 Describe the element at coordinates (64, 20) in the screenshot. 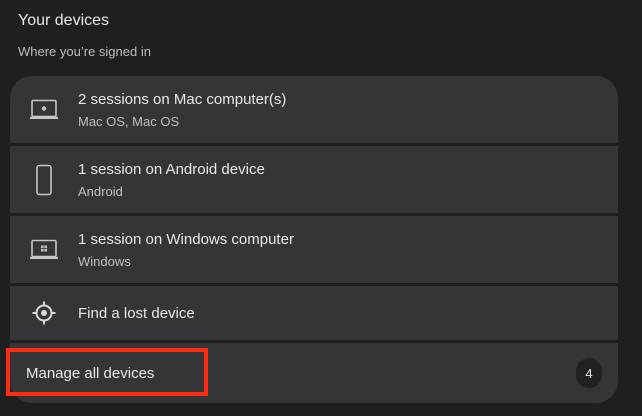

I see `section-title: Your devices` at that location.